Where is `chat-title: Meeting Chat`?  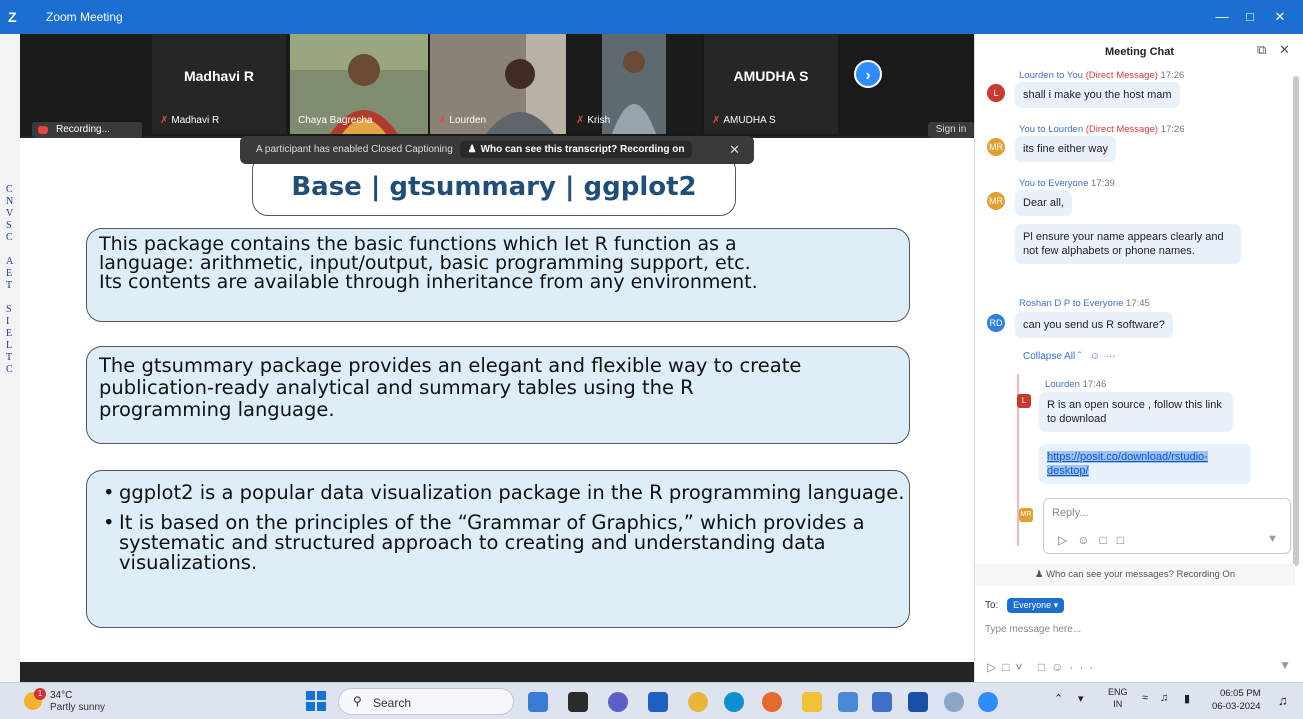
chat-title: Meeting Chat is located at coordinates (1139, 52).